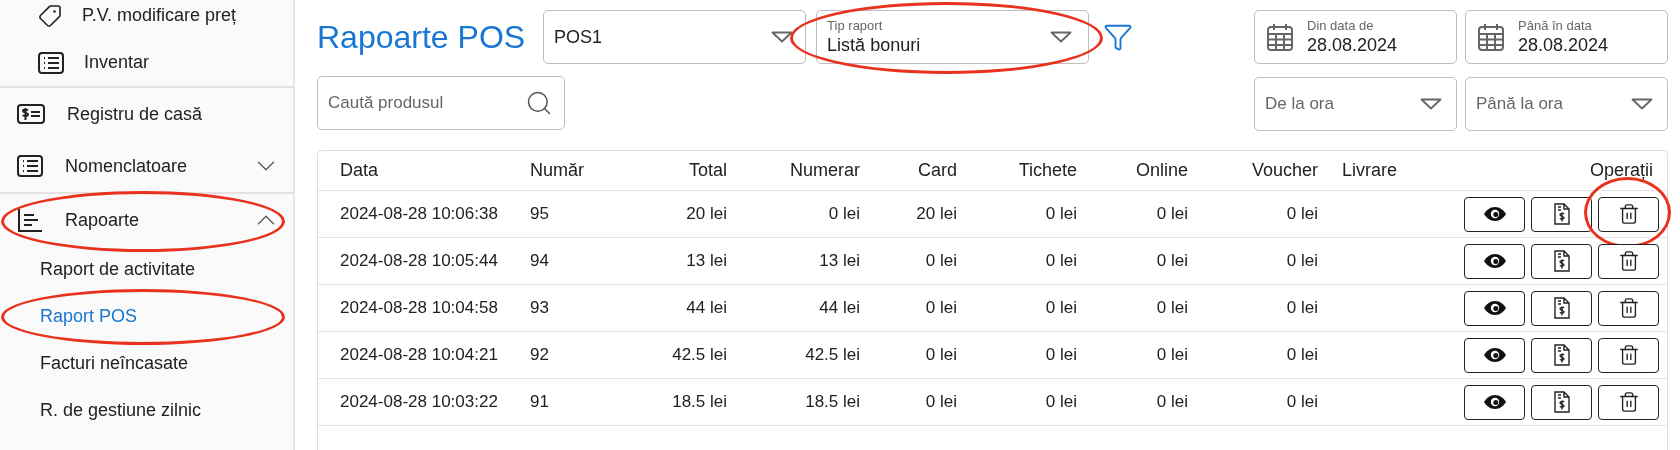 This screenshot has height=450, width=1680. What do you see at coordinates (419, 355) in the screenshot?
I see `table-cell: 2024-08-28 10:04:21` at bounding box center [419, 355].